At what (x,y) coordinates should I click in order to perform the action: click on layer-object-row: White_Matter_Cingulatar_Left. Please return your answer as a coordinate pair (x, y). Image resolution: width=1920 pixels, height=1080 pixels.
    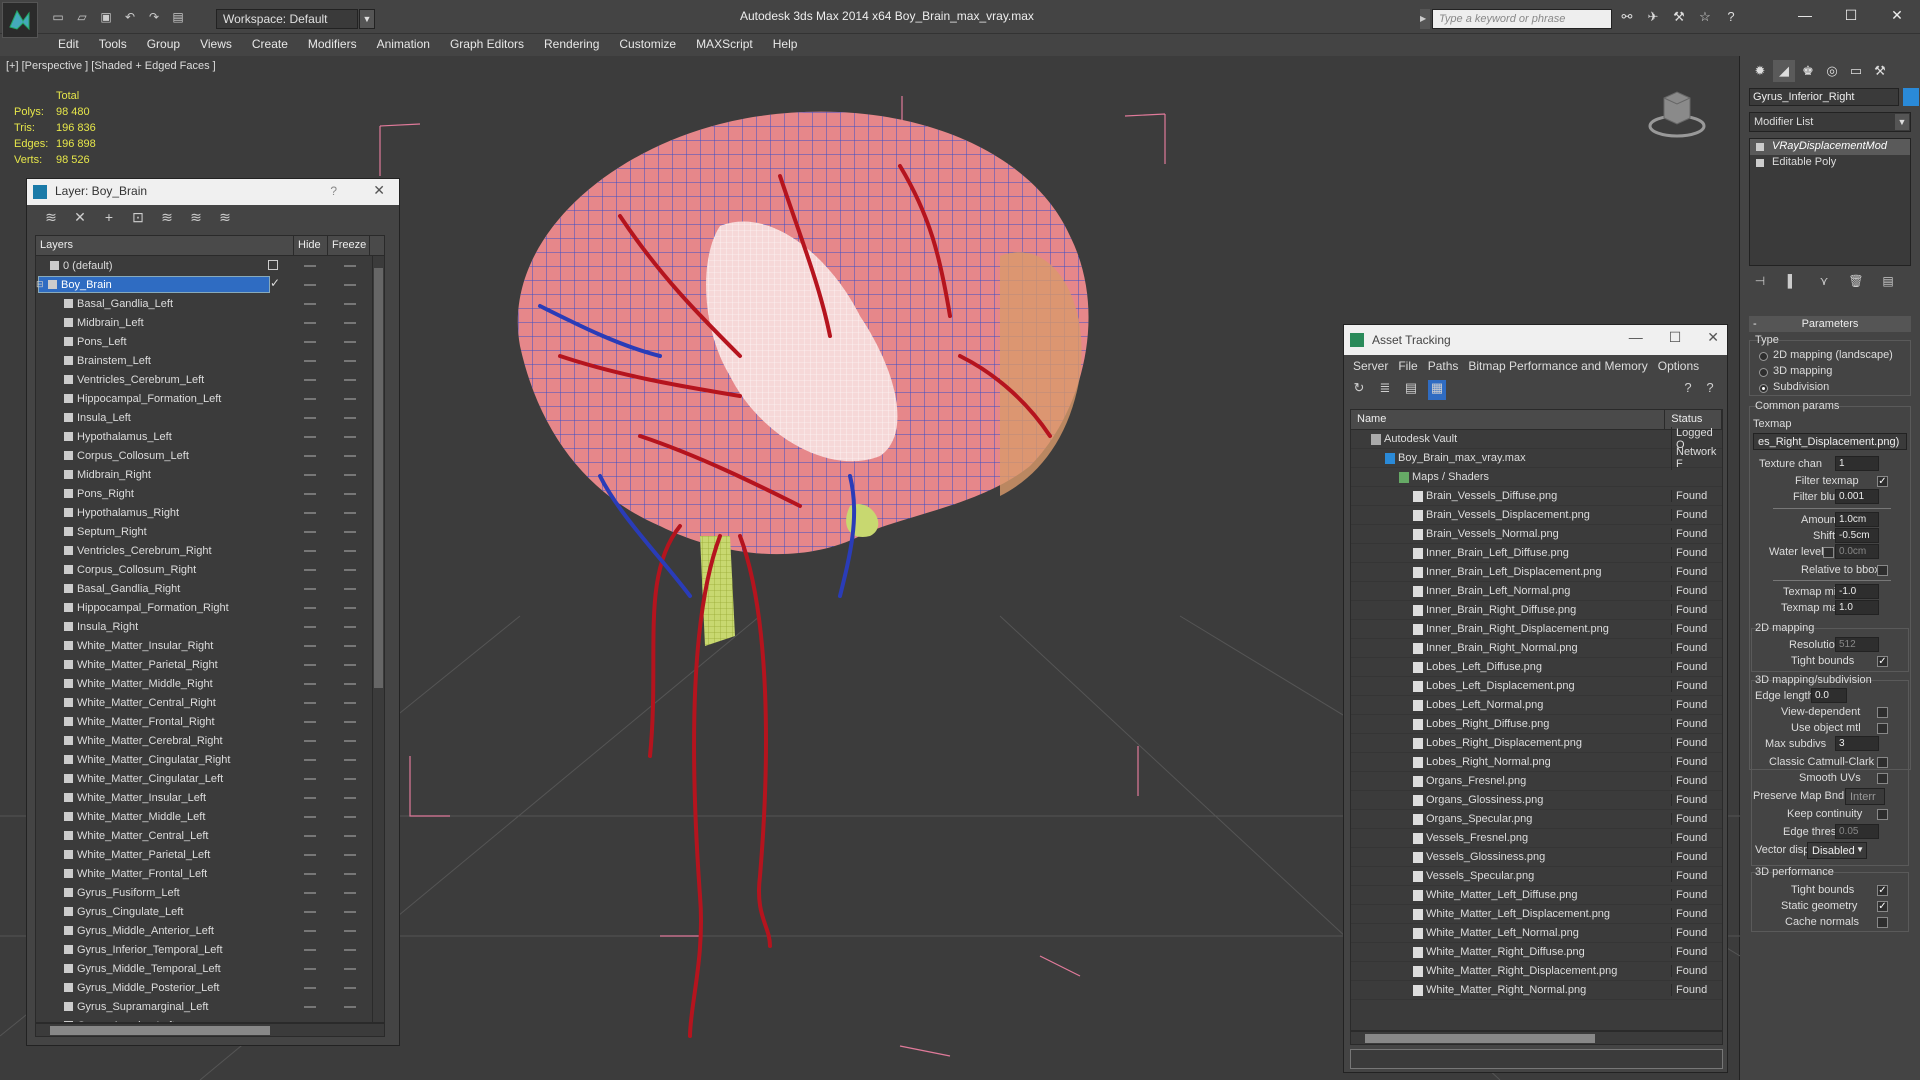
    Looking at the image, I should click on (210, 778).